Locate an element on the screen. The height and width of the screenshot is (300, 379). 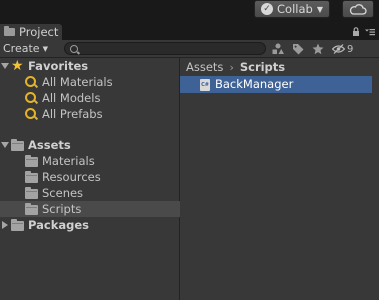
tree-item-label: Resources is located at coordinates (71, 177).